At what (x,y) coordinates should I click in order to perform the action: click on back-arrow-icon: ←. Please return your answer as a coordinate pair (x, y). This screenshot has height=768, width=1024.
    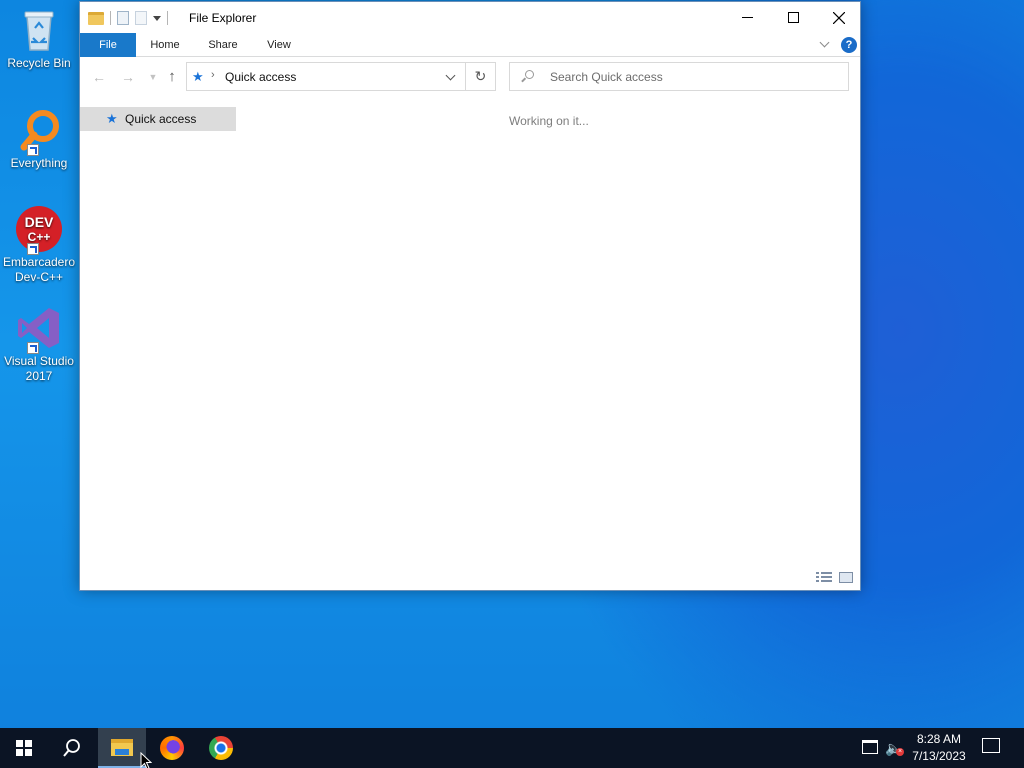
    Looking at the image, I should click on (99, 77).